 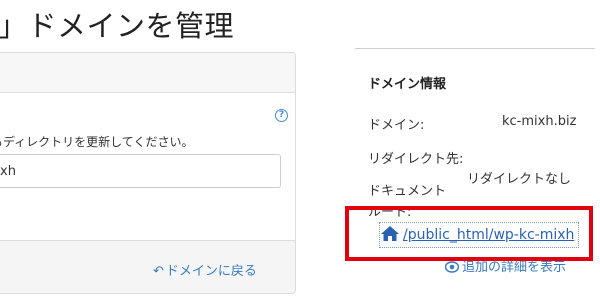 What do you see at coordinates (117, 26) in the screenshot?
I see `page-title: 」ドメインを管理` at bounding box center [117, 26].